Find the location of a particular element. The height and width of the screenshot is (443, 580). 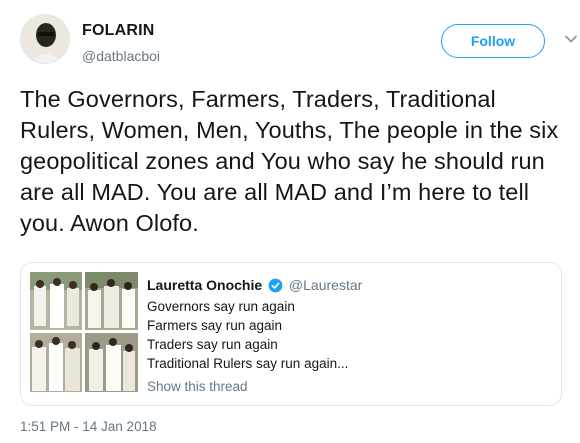

quoted-line: Traders say run again is located at coordinates (212, 344).